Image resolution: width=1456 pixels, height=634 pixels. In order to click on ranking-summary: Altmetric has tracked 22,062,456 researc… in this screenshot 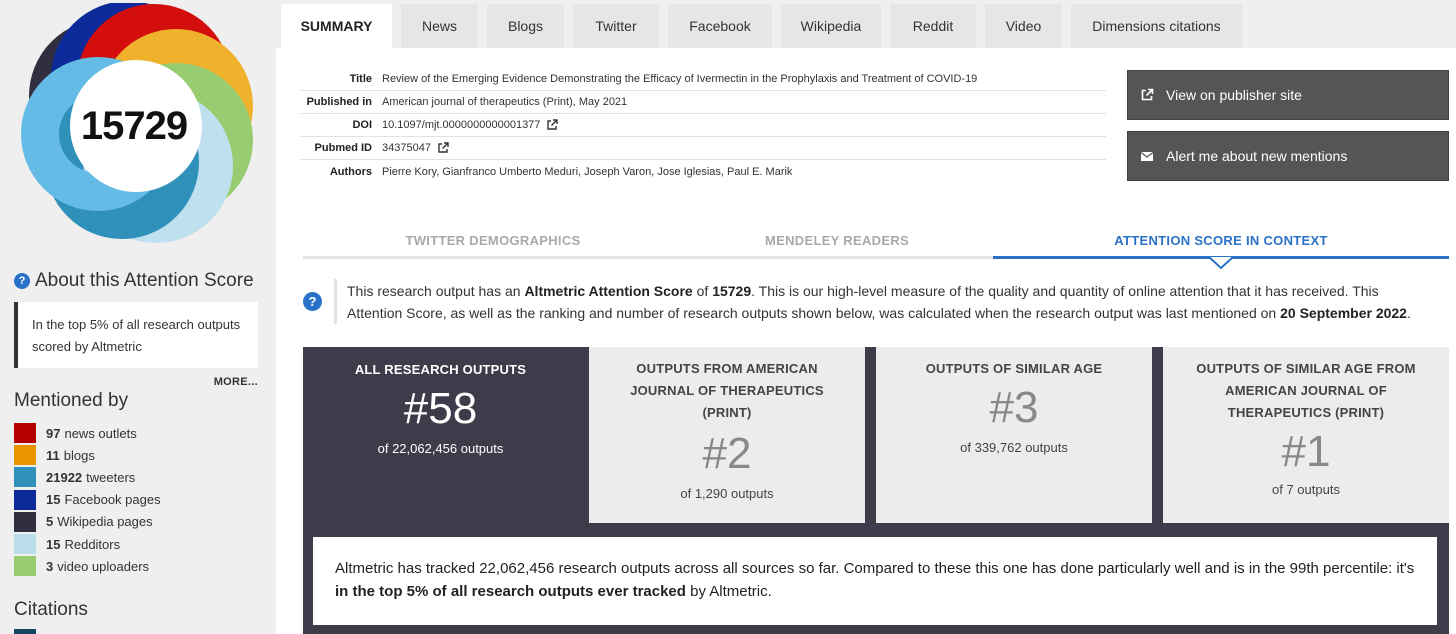, I will do `click(875, 581)`.